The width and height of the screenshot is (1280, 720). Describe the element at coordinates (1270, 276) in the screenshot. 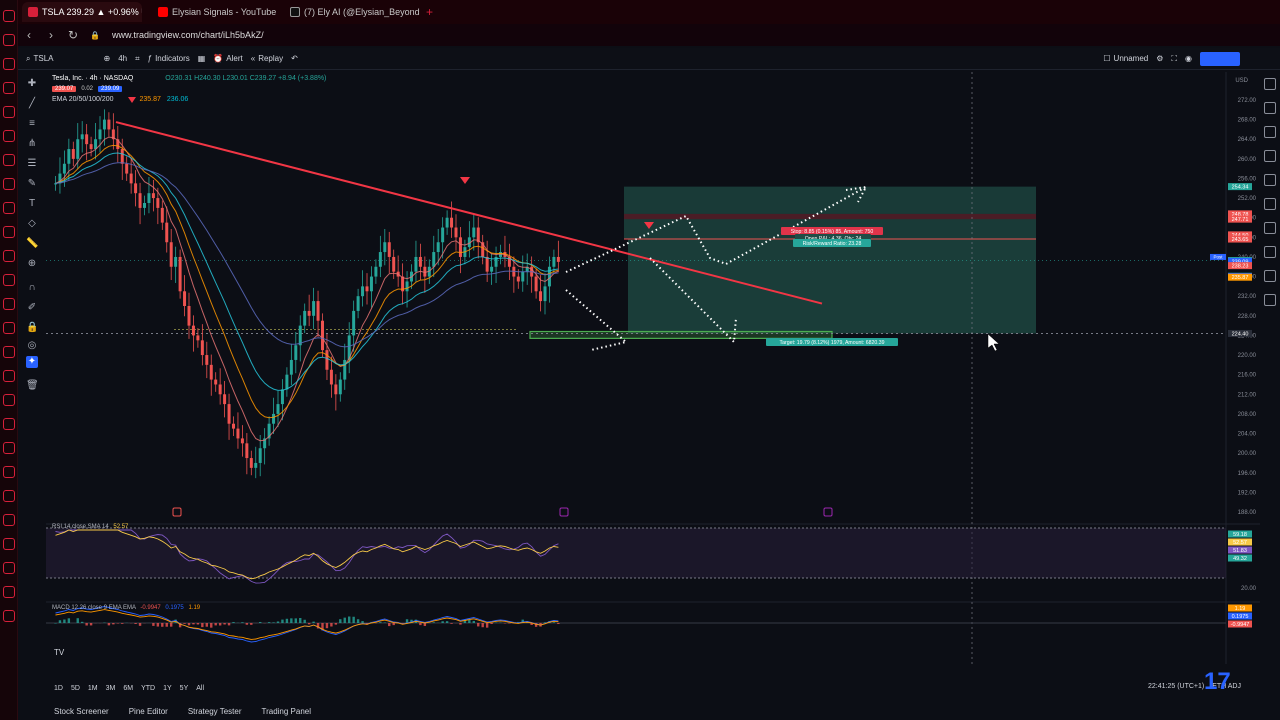

I see `notifications-icon` at that location.